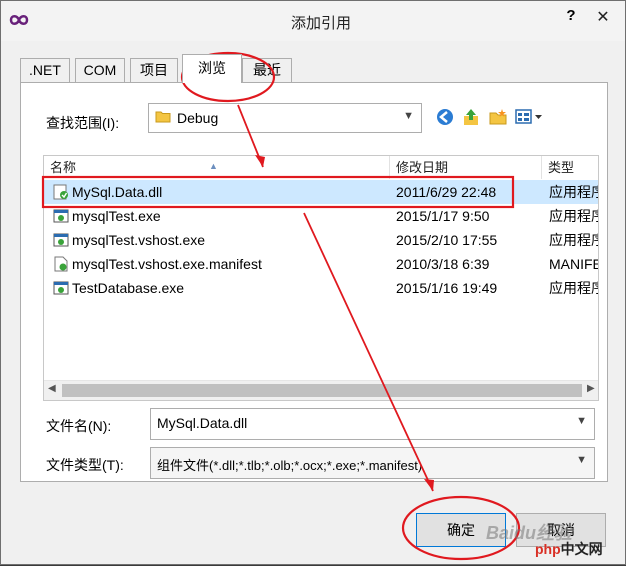 Image resolution: width=626 pixels, height=566 pixels. Describe the element at coordinates (573, 264) in the screenshot. I see `file-type: MANIFEST` at that location.